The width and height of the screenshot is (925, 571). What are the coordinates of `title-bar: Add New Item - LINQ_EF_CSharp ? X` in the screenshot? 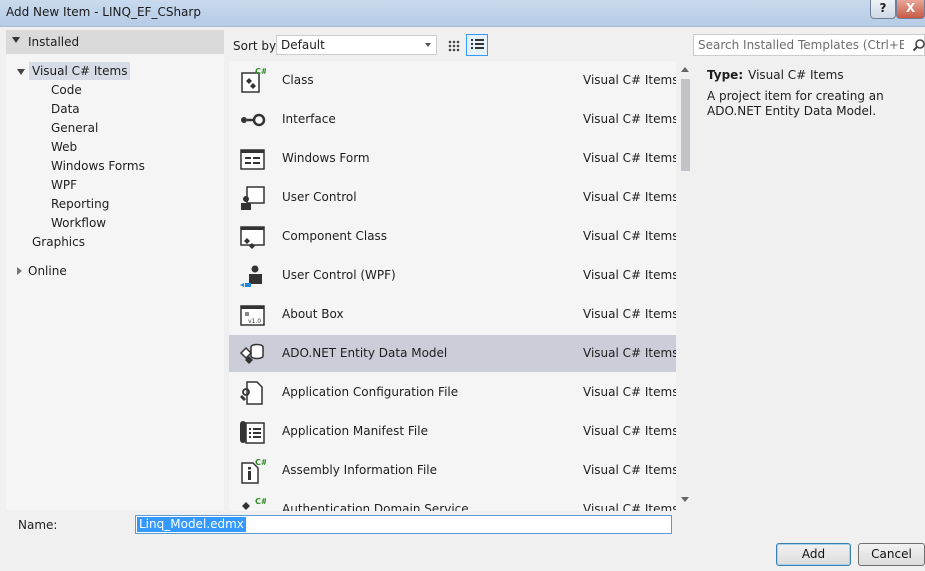 It's located at (462, 13).